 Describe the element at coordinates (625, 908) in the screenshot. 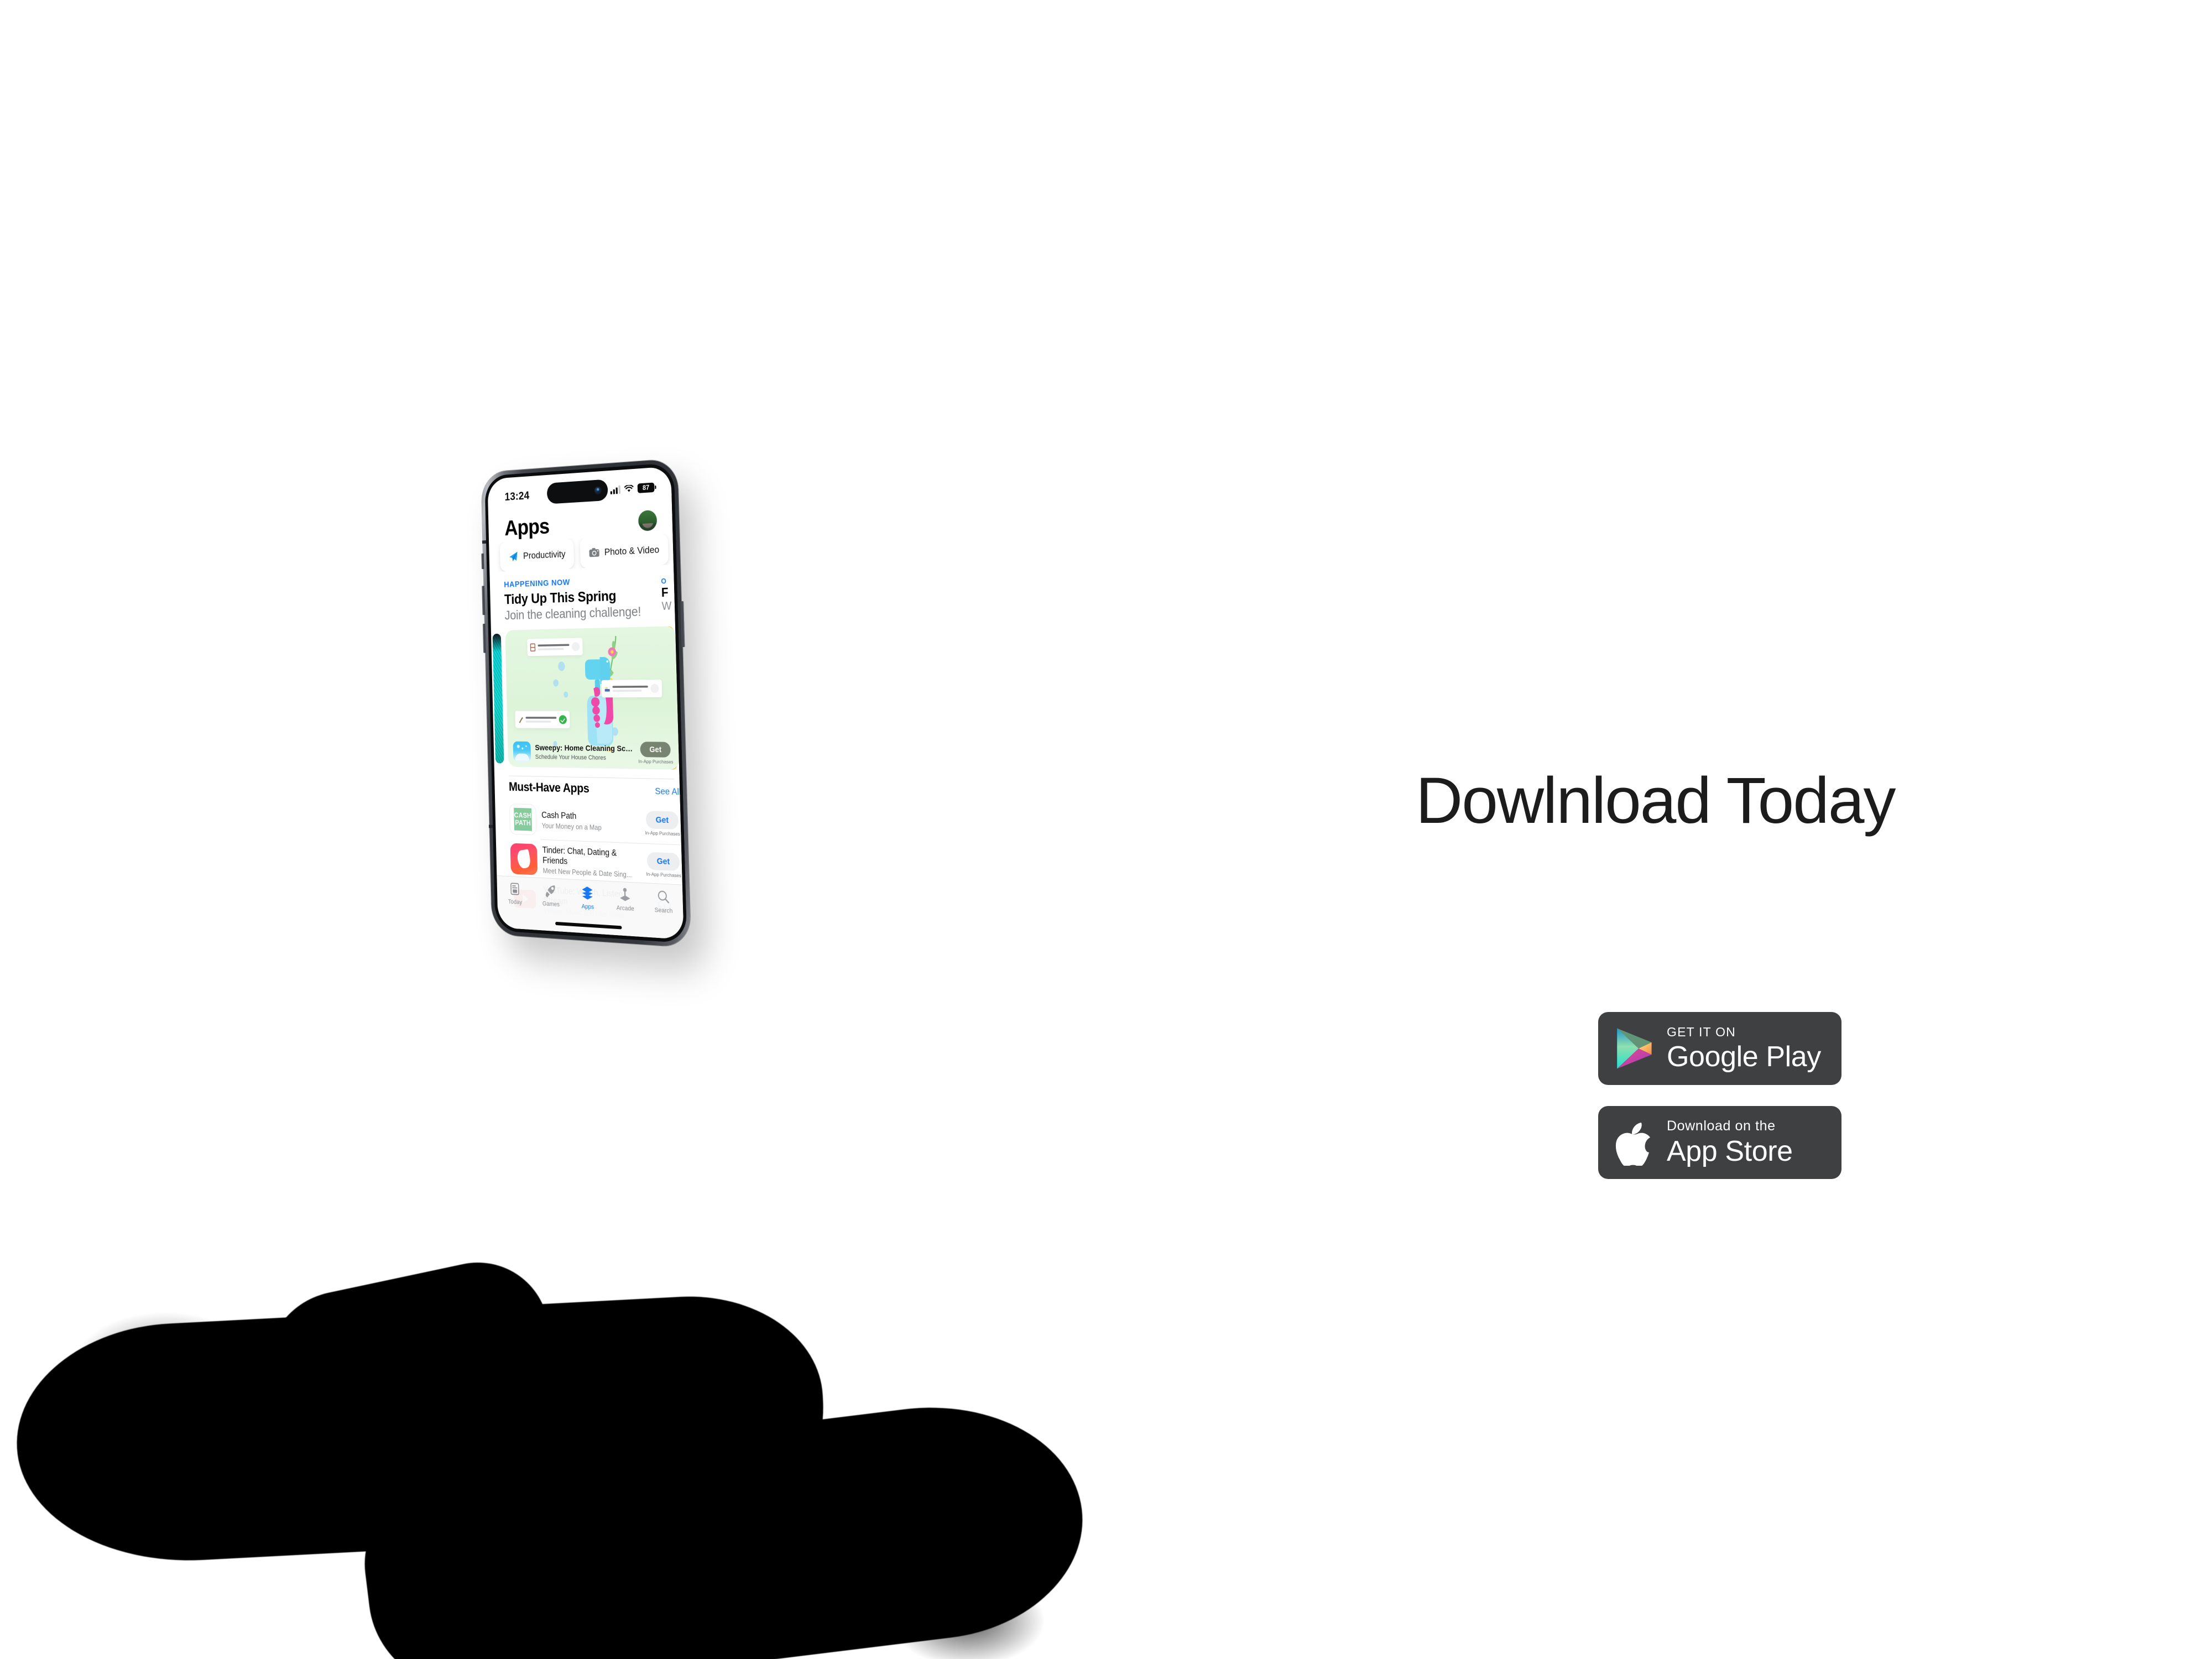

I see `tab-label: Arcade` at that location.